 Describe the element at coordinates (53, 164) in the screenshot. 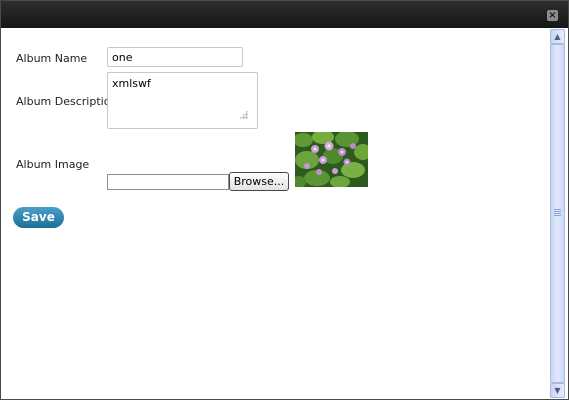

I see `album-image-label: Album Image` at that location.